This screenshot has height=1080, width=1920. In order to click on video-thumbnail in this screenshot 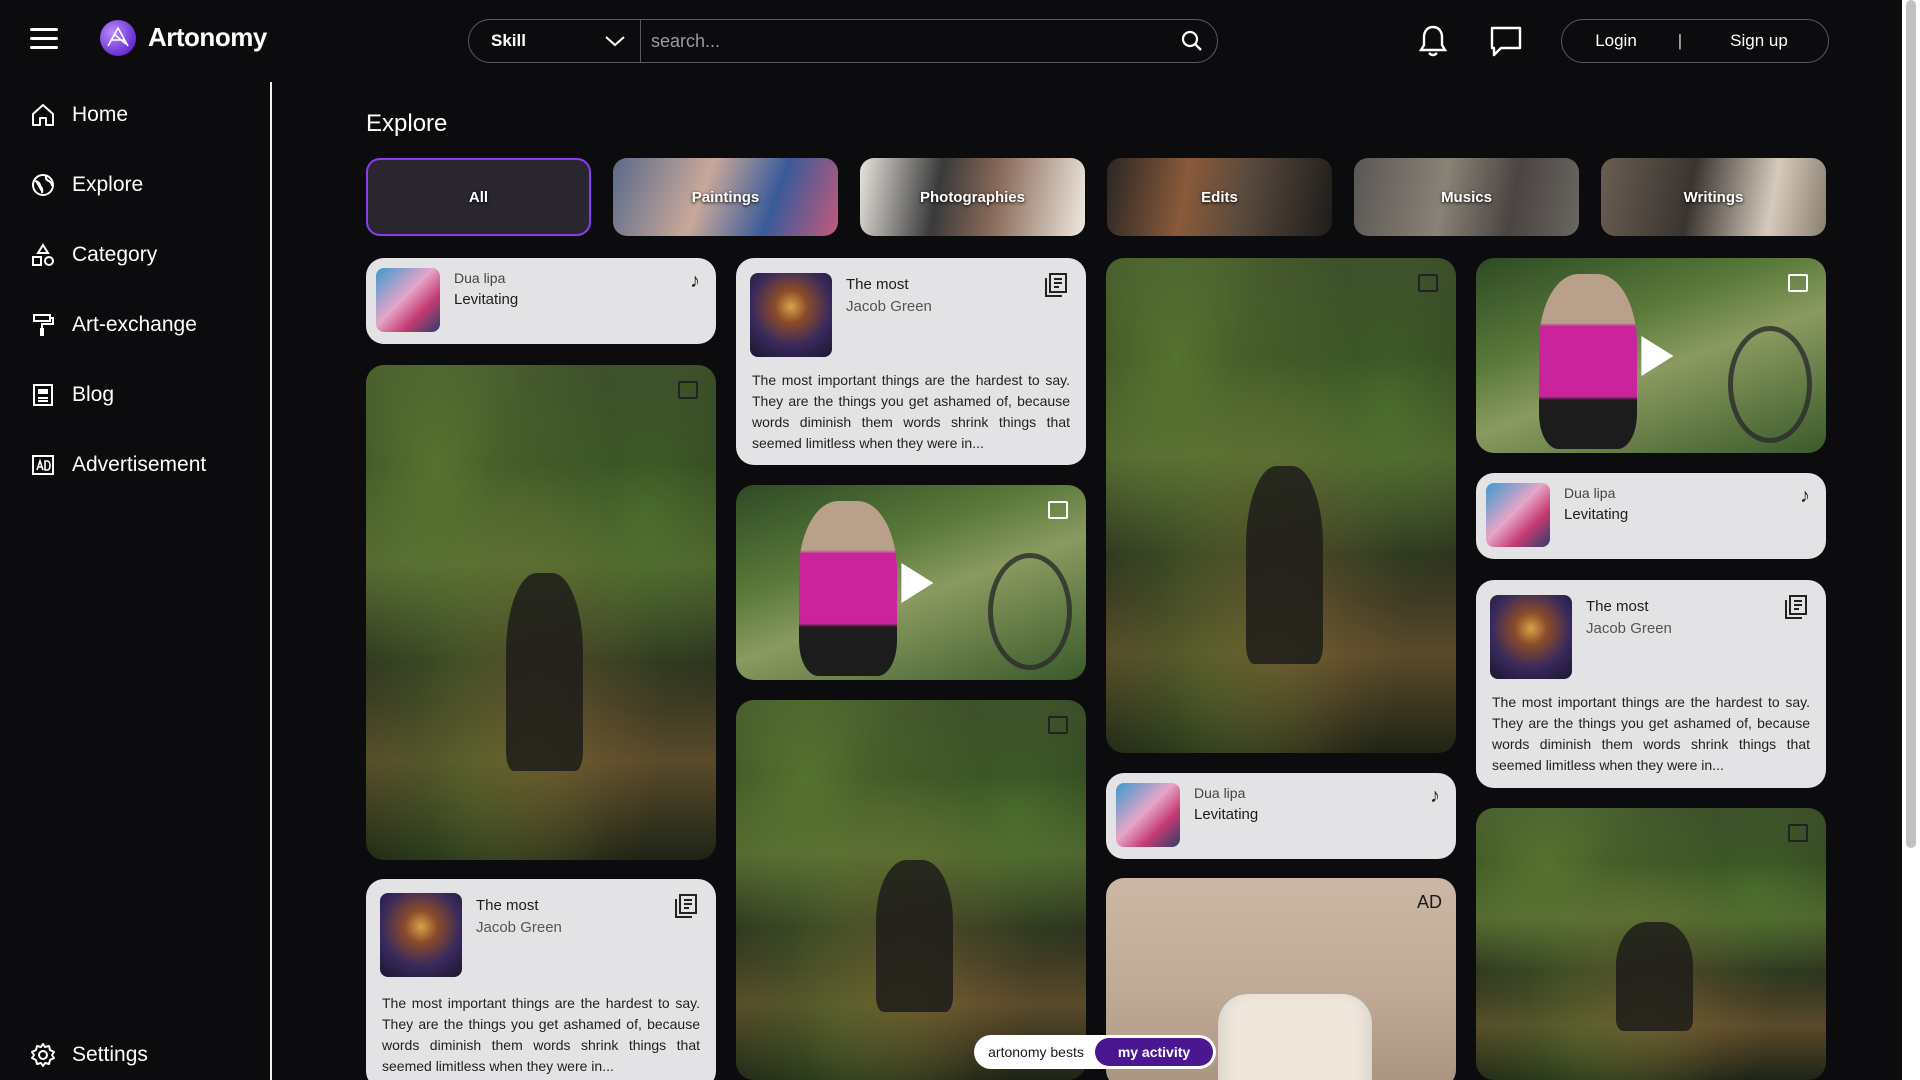, I will do `click(1588, 361)`.